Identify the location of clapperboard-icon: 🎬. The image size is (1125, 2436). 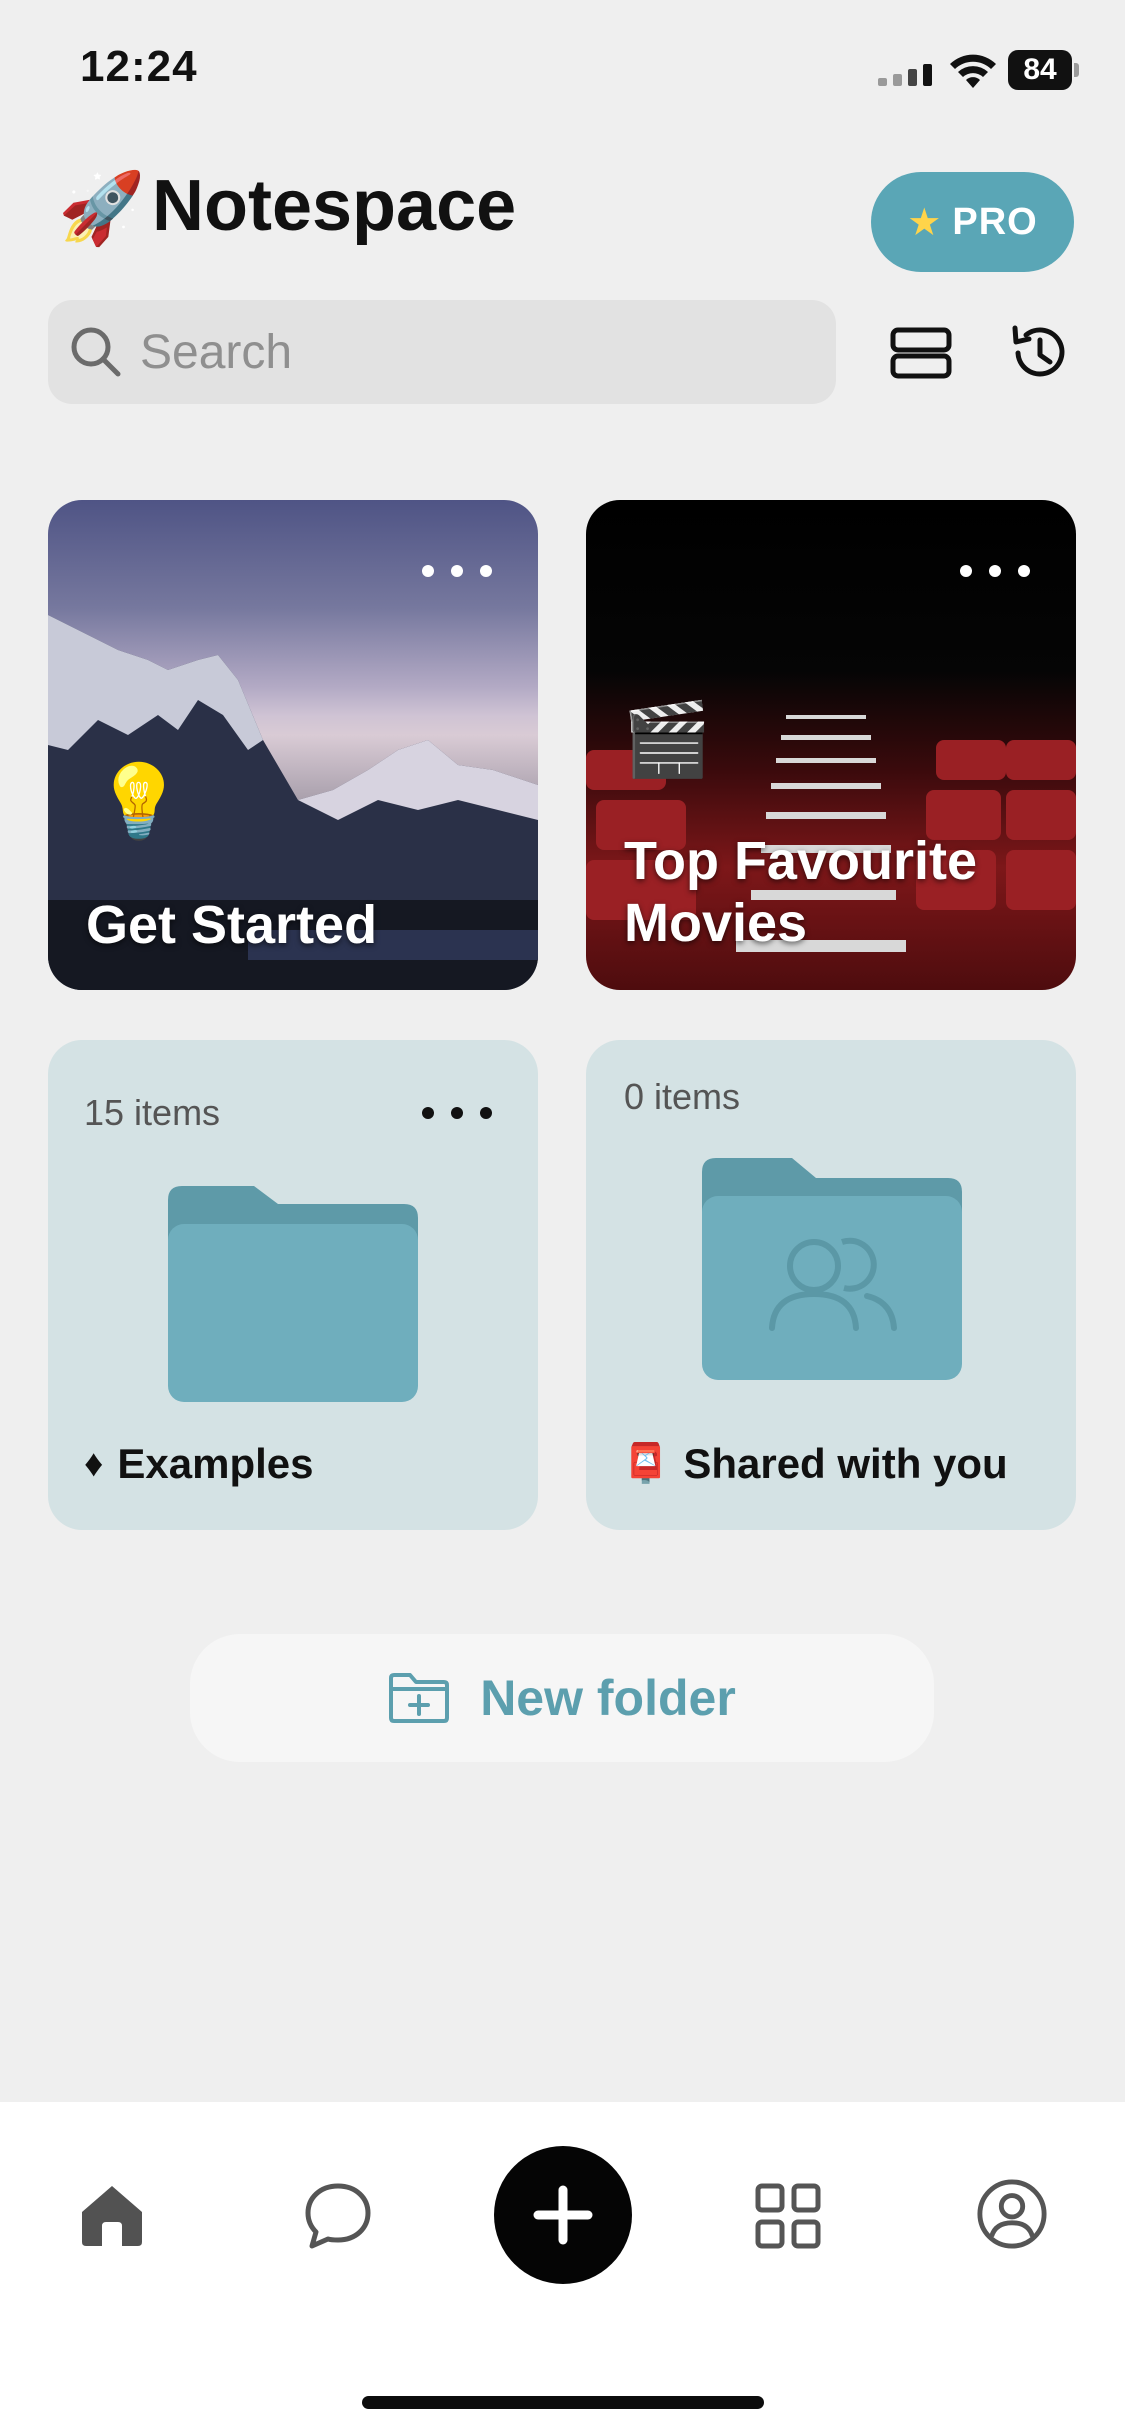
(667, 740).